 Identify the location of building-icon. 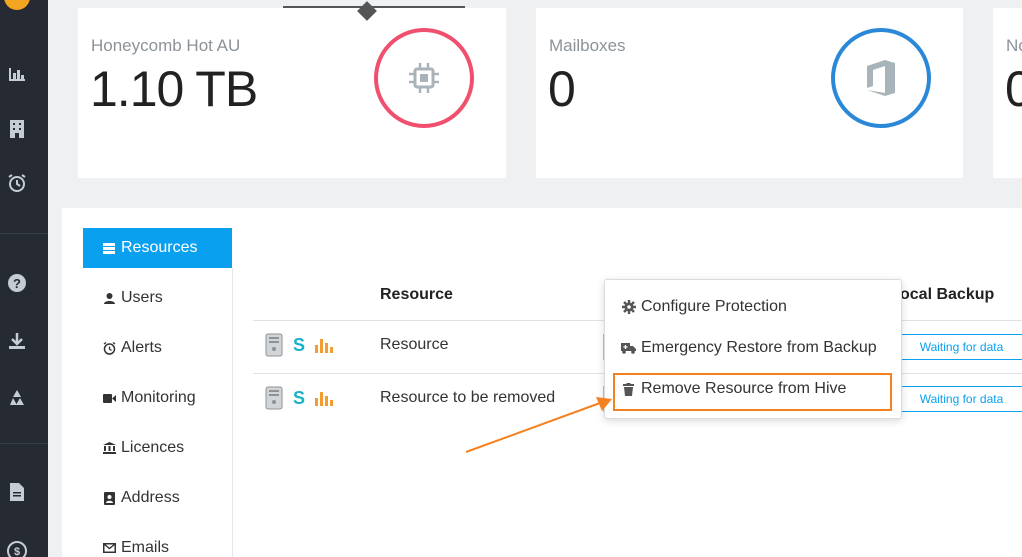
(17, 129).